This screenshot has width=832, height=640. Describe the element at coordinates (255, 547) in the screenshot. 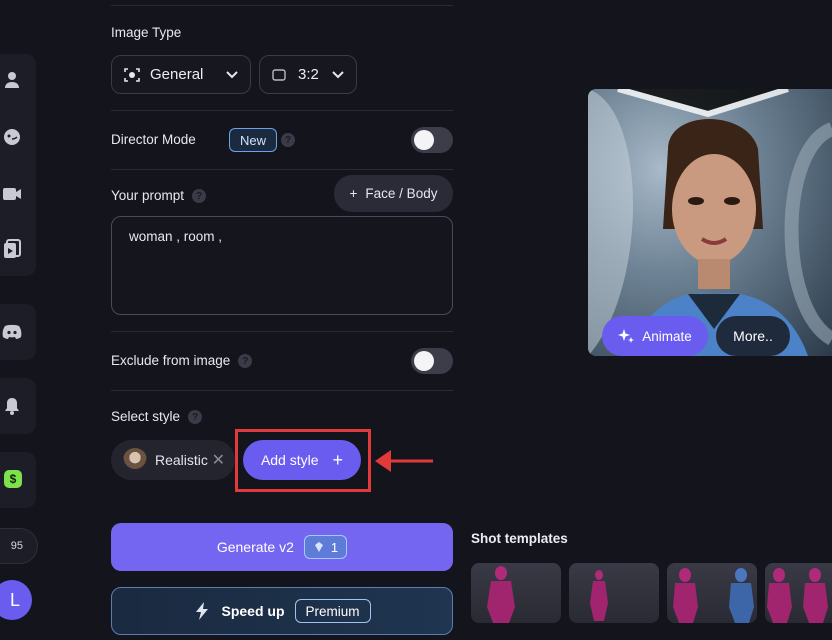

I see `generate-label: Generate v2` at that location.